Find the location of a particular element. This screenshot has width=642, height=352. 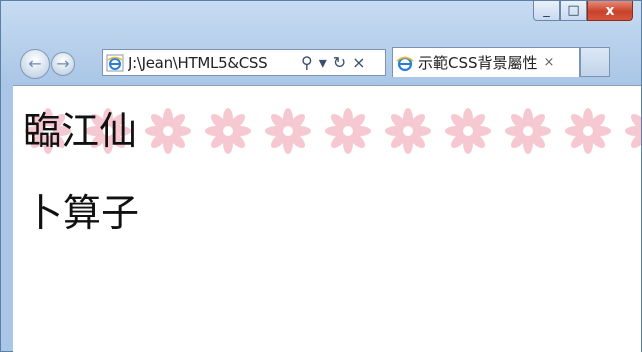

chevron-down-icon: ▾ is located at coordinates (323, 62).